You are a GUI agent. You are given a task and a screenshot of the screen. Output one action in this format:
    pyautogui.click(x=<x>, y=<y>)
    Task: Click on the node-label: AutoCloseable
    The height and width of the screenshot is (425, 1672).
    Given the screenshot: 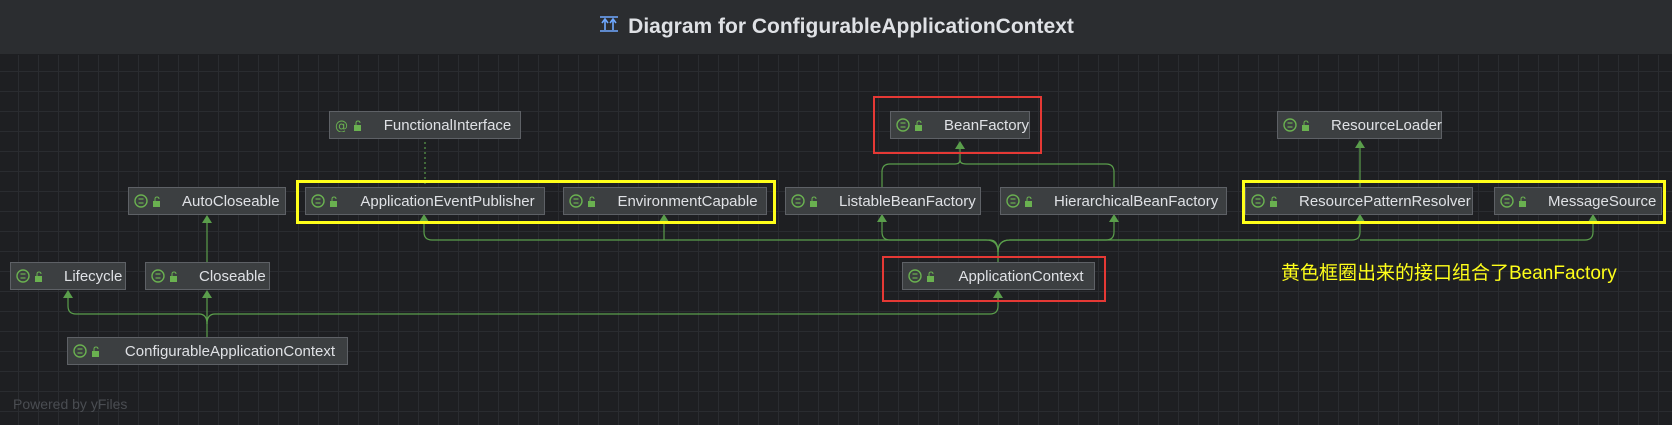 What is the action you would take?
    pyautogui.click(x=231, y=201)
    